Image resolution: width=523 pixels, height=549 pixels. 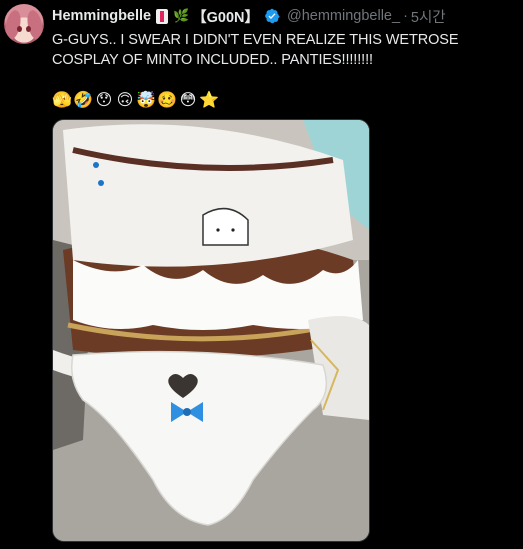 I want to click on timestamp: 5시간, so click(x=428, y=16).